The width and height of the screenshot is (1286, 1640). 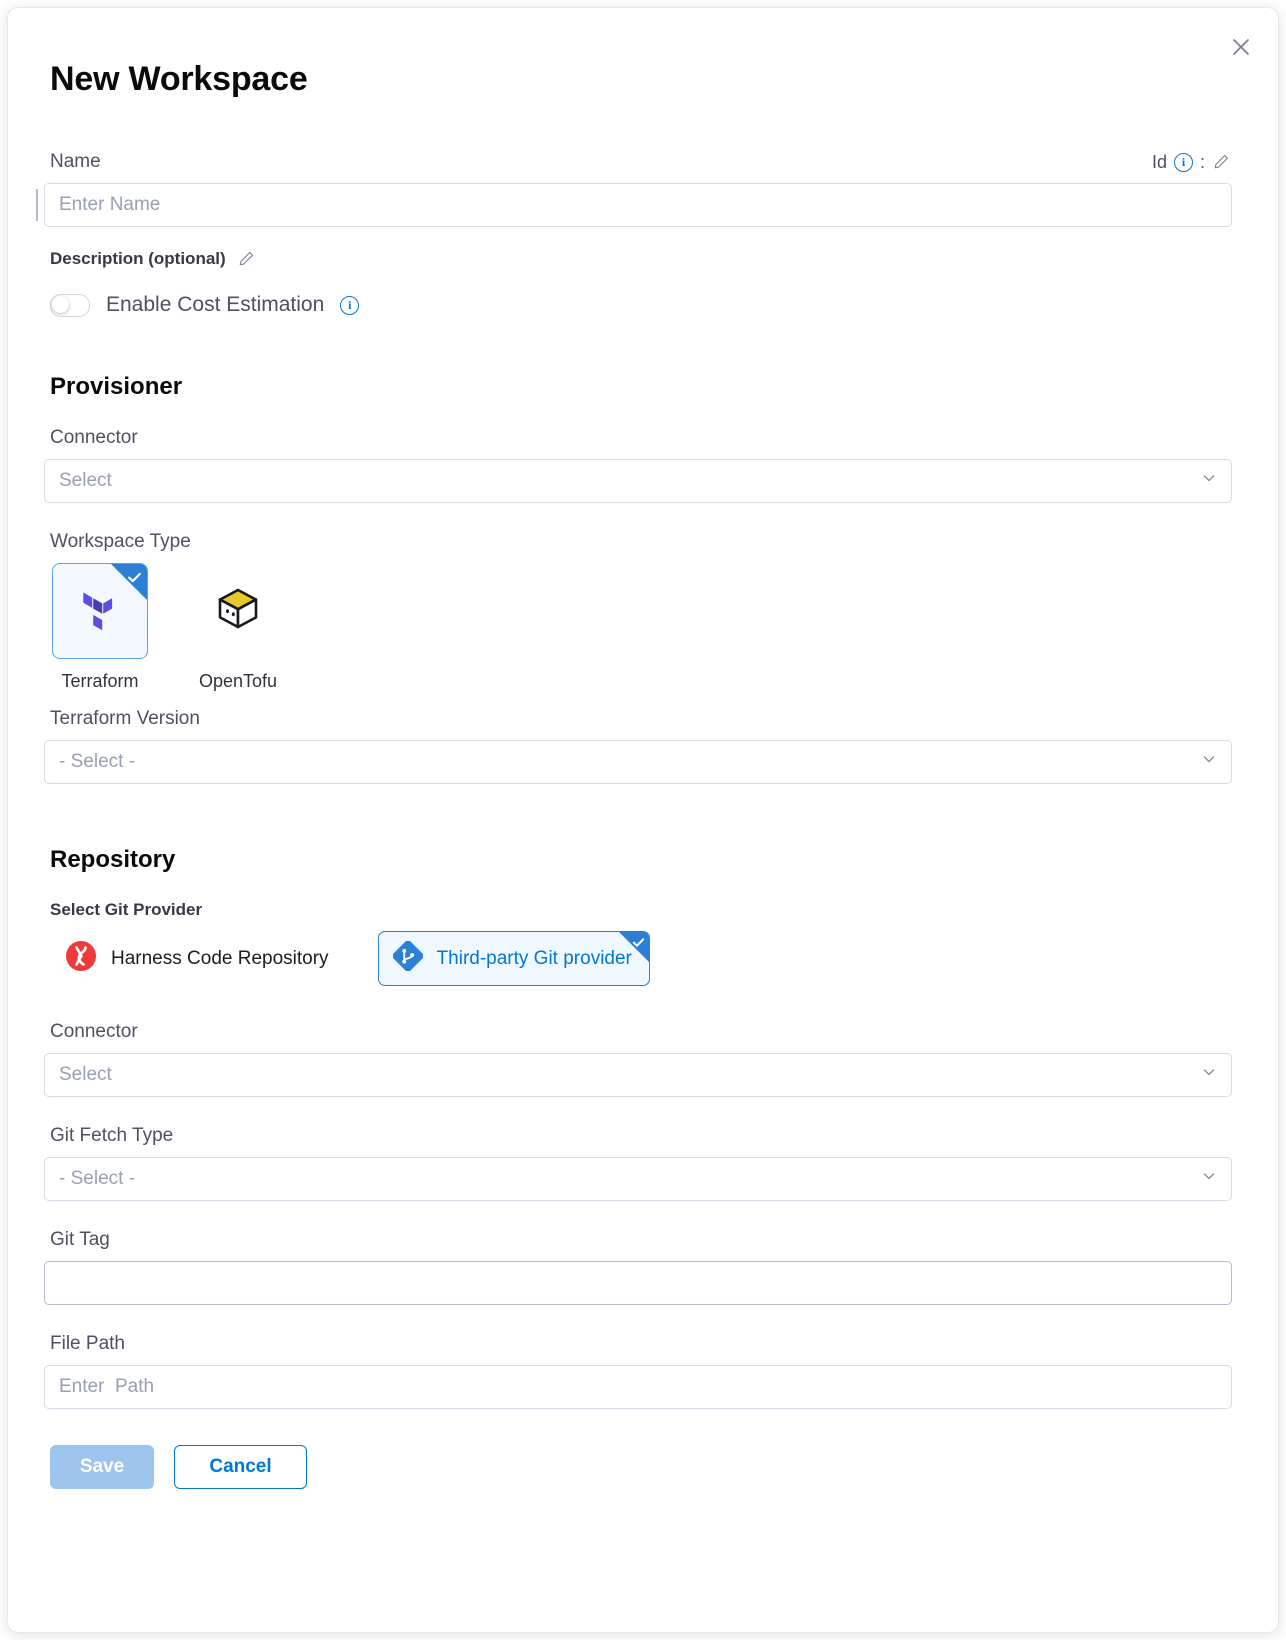 I want to click on provisioner-connector-select: Select, so click(x=638, y=481).